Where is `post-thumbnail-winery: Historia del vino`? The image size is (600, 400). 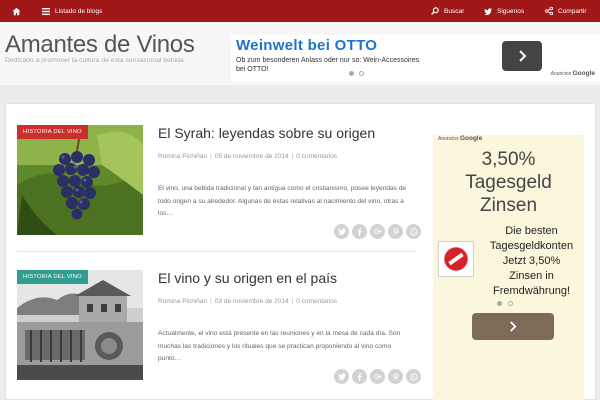
post-thumbnail-winery: Historia del vino is located at coordinates (80, 325).